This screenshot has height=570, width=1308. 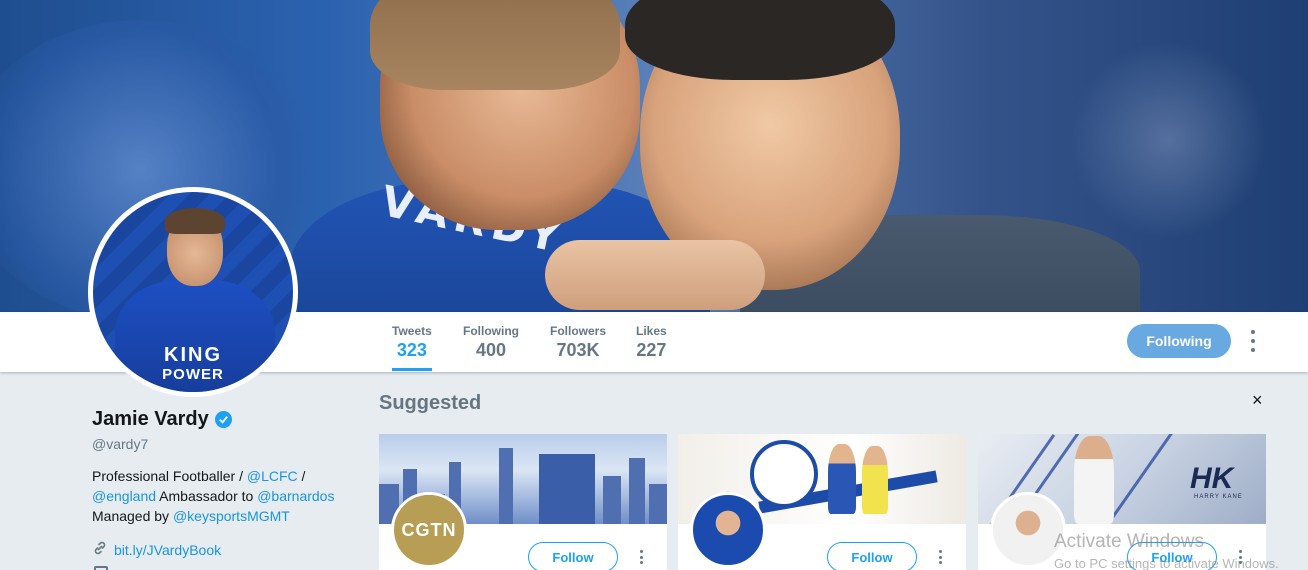 I want to click on stat-tweets: Tweets 323, so click(x=412, y=347).